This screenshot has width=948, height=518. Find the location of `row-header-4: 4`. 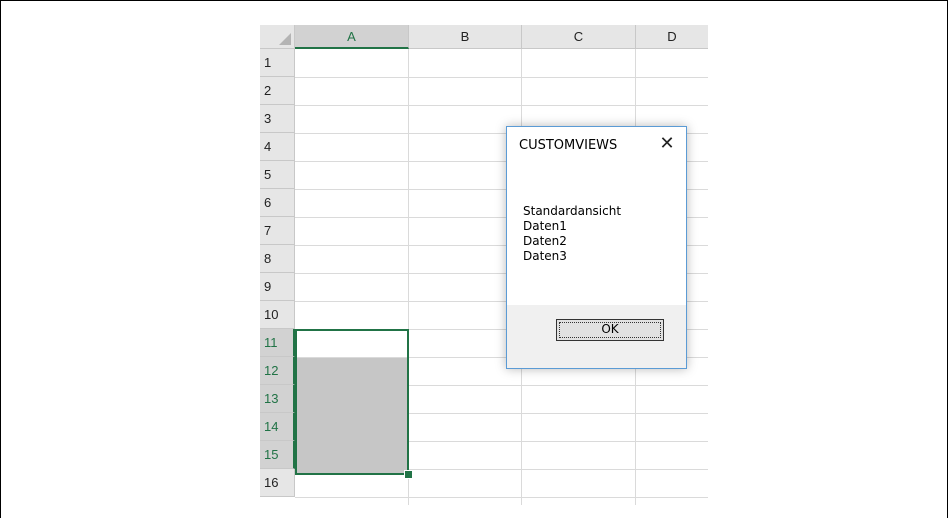

row-header-4: 4 is located at coordinates (277, 147).